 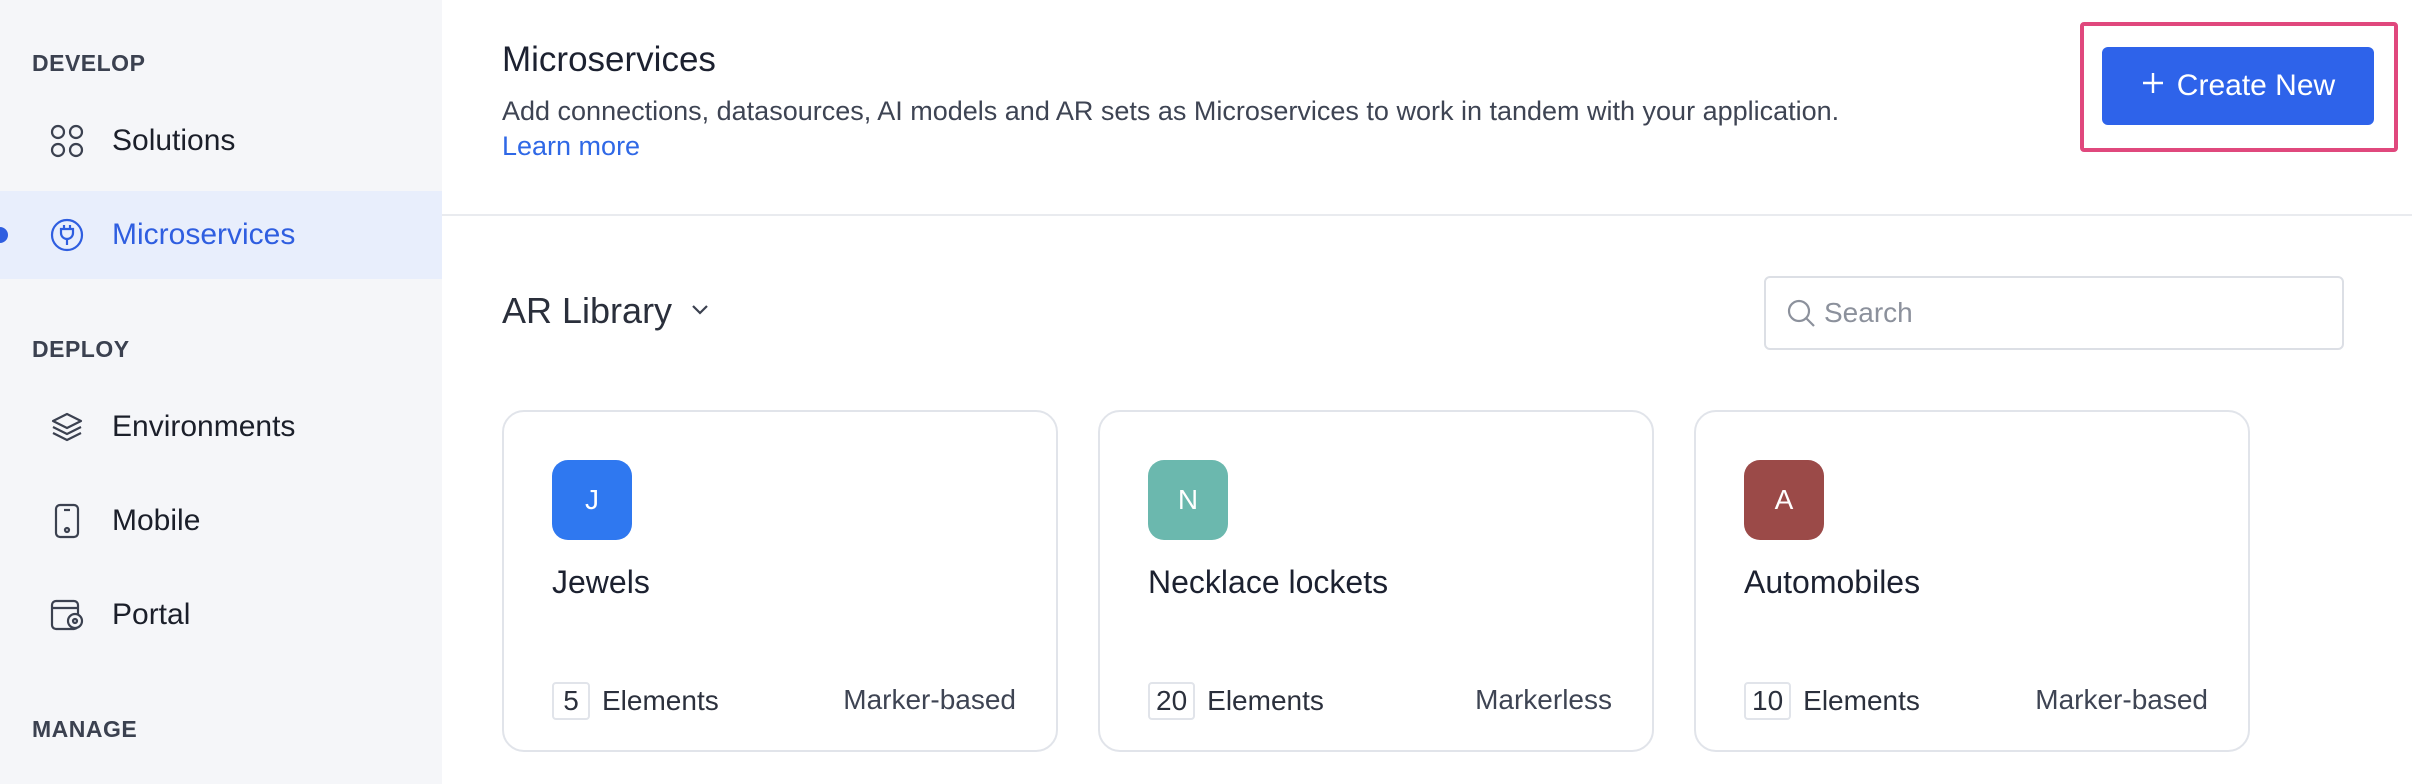 What do you see at coordinates (221, 521) in the screenshot?
I see `sidebar-item-mobile: Mobile` at bounding box center [221, 521].